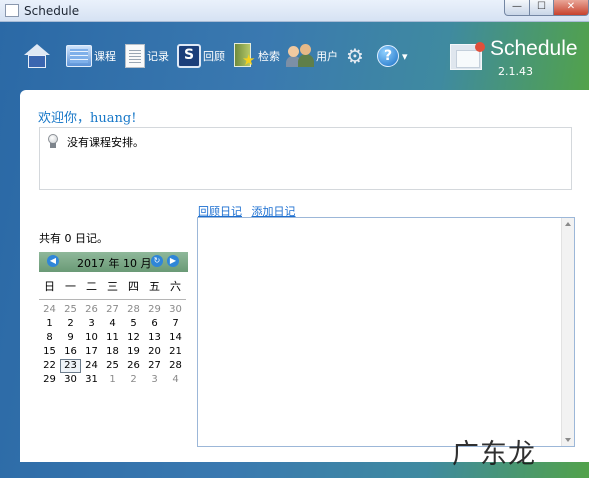 The width and height of the screenshot is (589, 478). Describe the element at coordinates (154, 338) in the screenshot. I see `calendar-day: 13` at that location.